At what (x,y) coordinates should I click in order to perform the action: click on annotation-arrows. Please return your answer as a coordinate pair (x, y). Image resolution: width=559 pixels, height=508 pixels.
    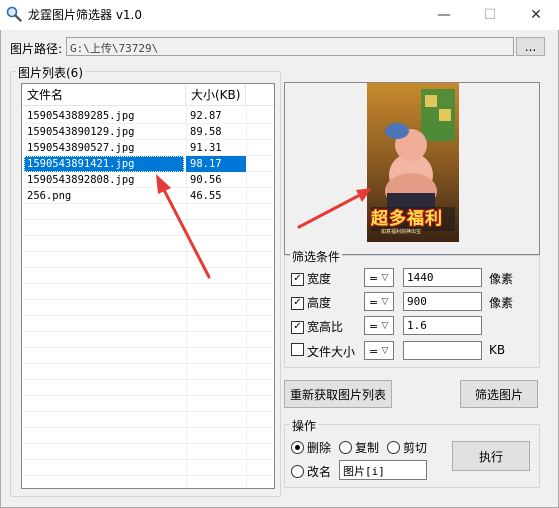
    Looking at the image, I should click on (264, 226).